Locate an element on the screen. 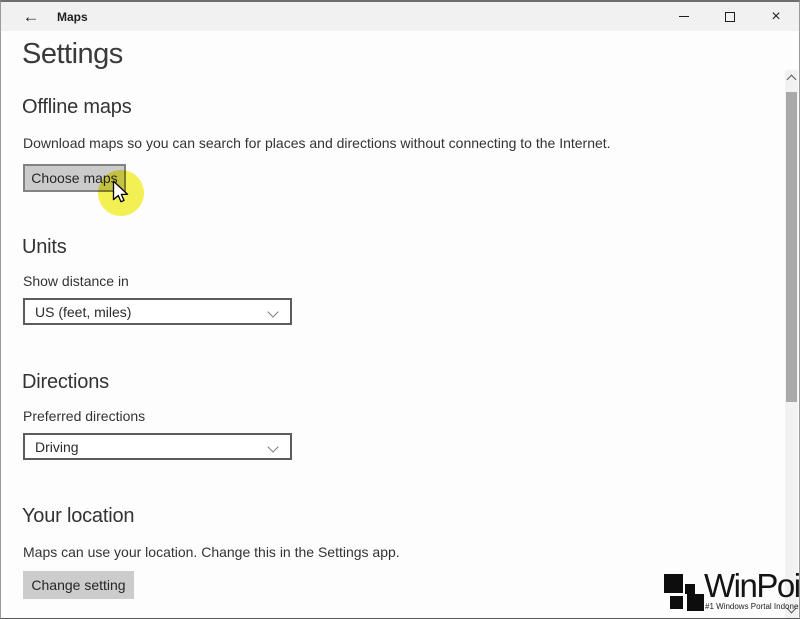 The image size is (800, 619). maximize-icon is located at coordinates (730, 16).